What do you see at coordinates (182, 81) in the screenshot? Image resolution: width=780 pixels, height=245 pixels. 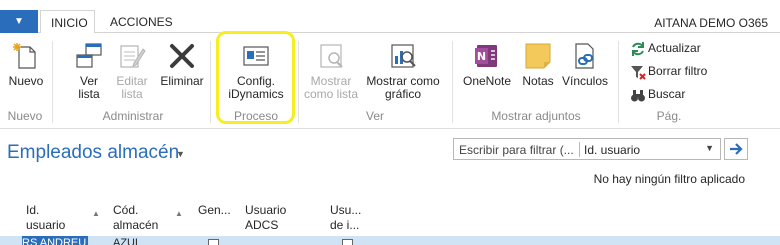 I see `eliminar-label: Eliminar` at bounding box center [182, 81].